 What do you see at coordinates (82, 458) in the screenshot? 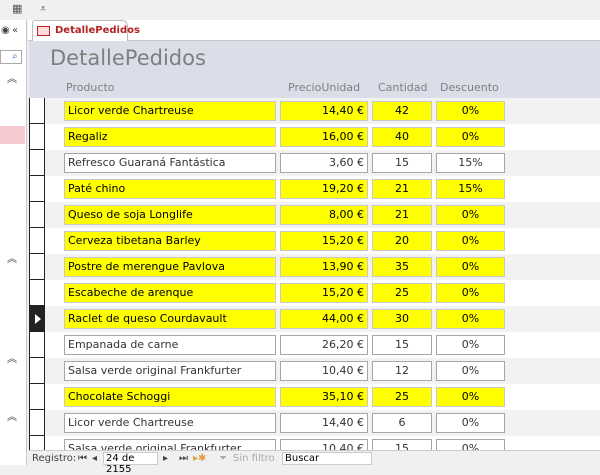
I see `first-record-button: ⏮` at bounding box center [82, 458].